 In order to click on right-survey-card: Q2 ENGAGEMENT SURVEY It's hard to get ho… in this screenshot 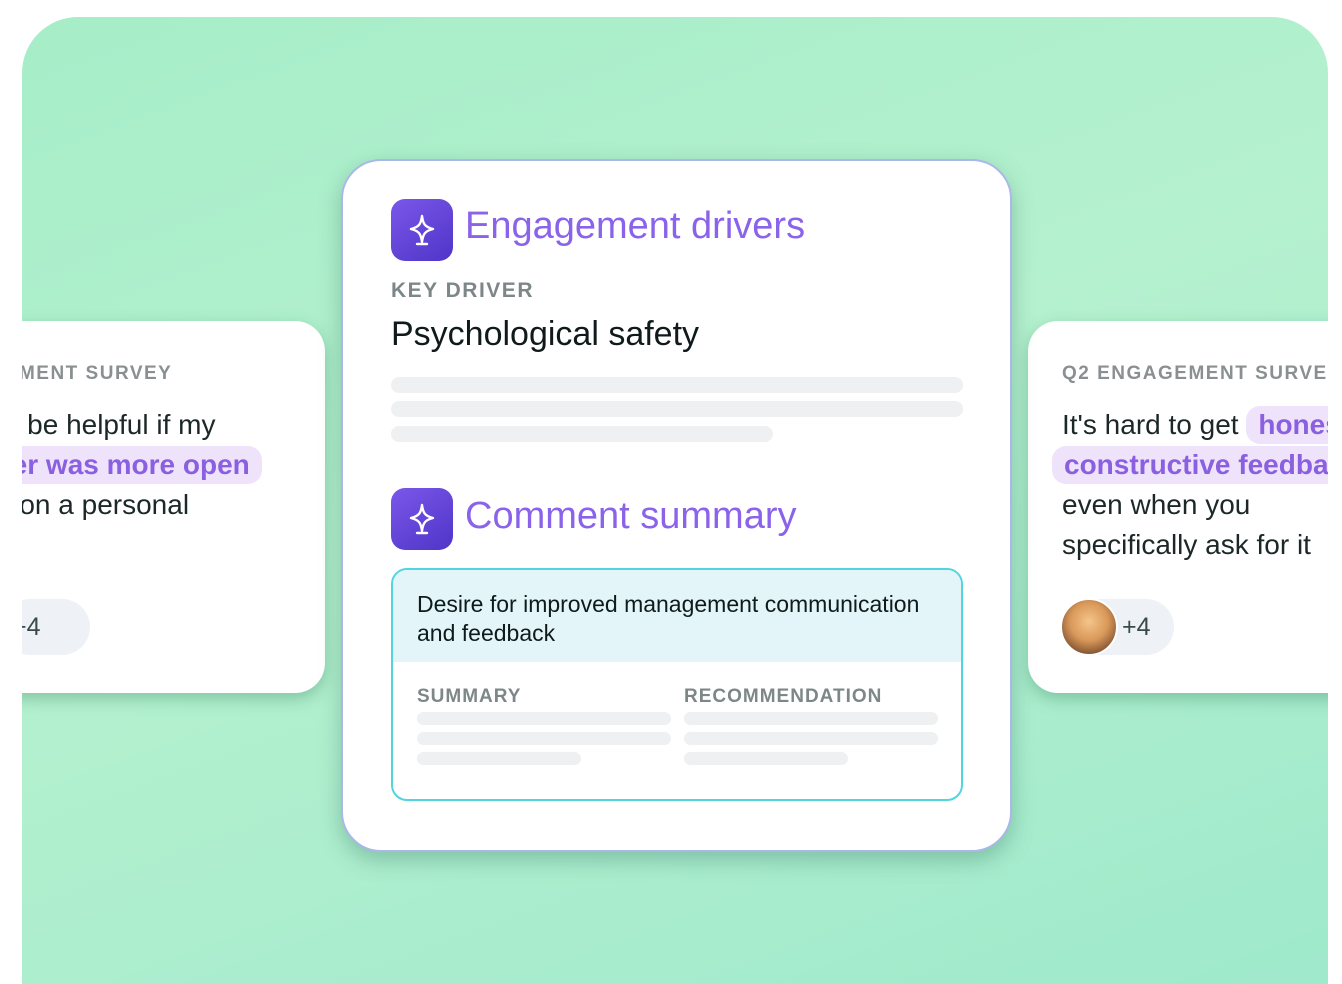, I will do `click(1178, 507)`.